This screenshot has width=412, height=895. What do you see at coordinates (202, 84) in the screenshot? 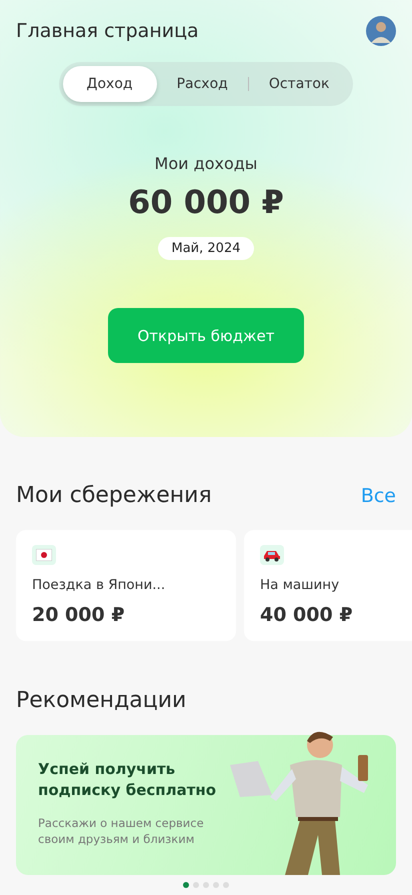
I see `tab: Расход` at bounding box center [202, 84].